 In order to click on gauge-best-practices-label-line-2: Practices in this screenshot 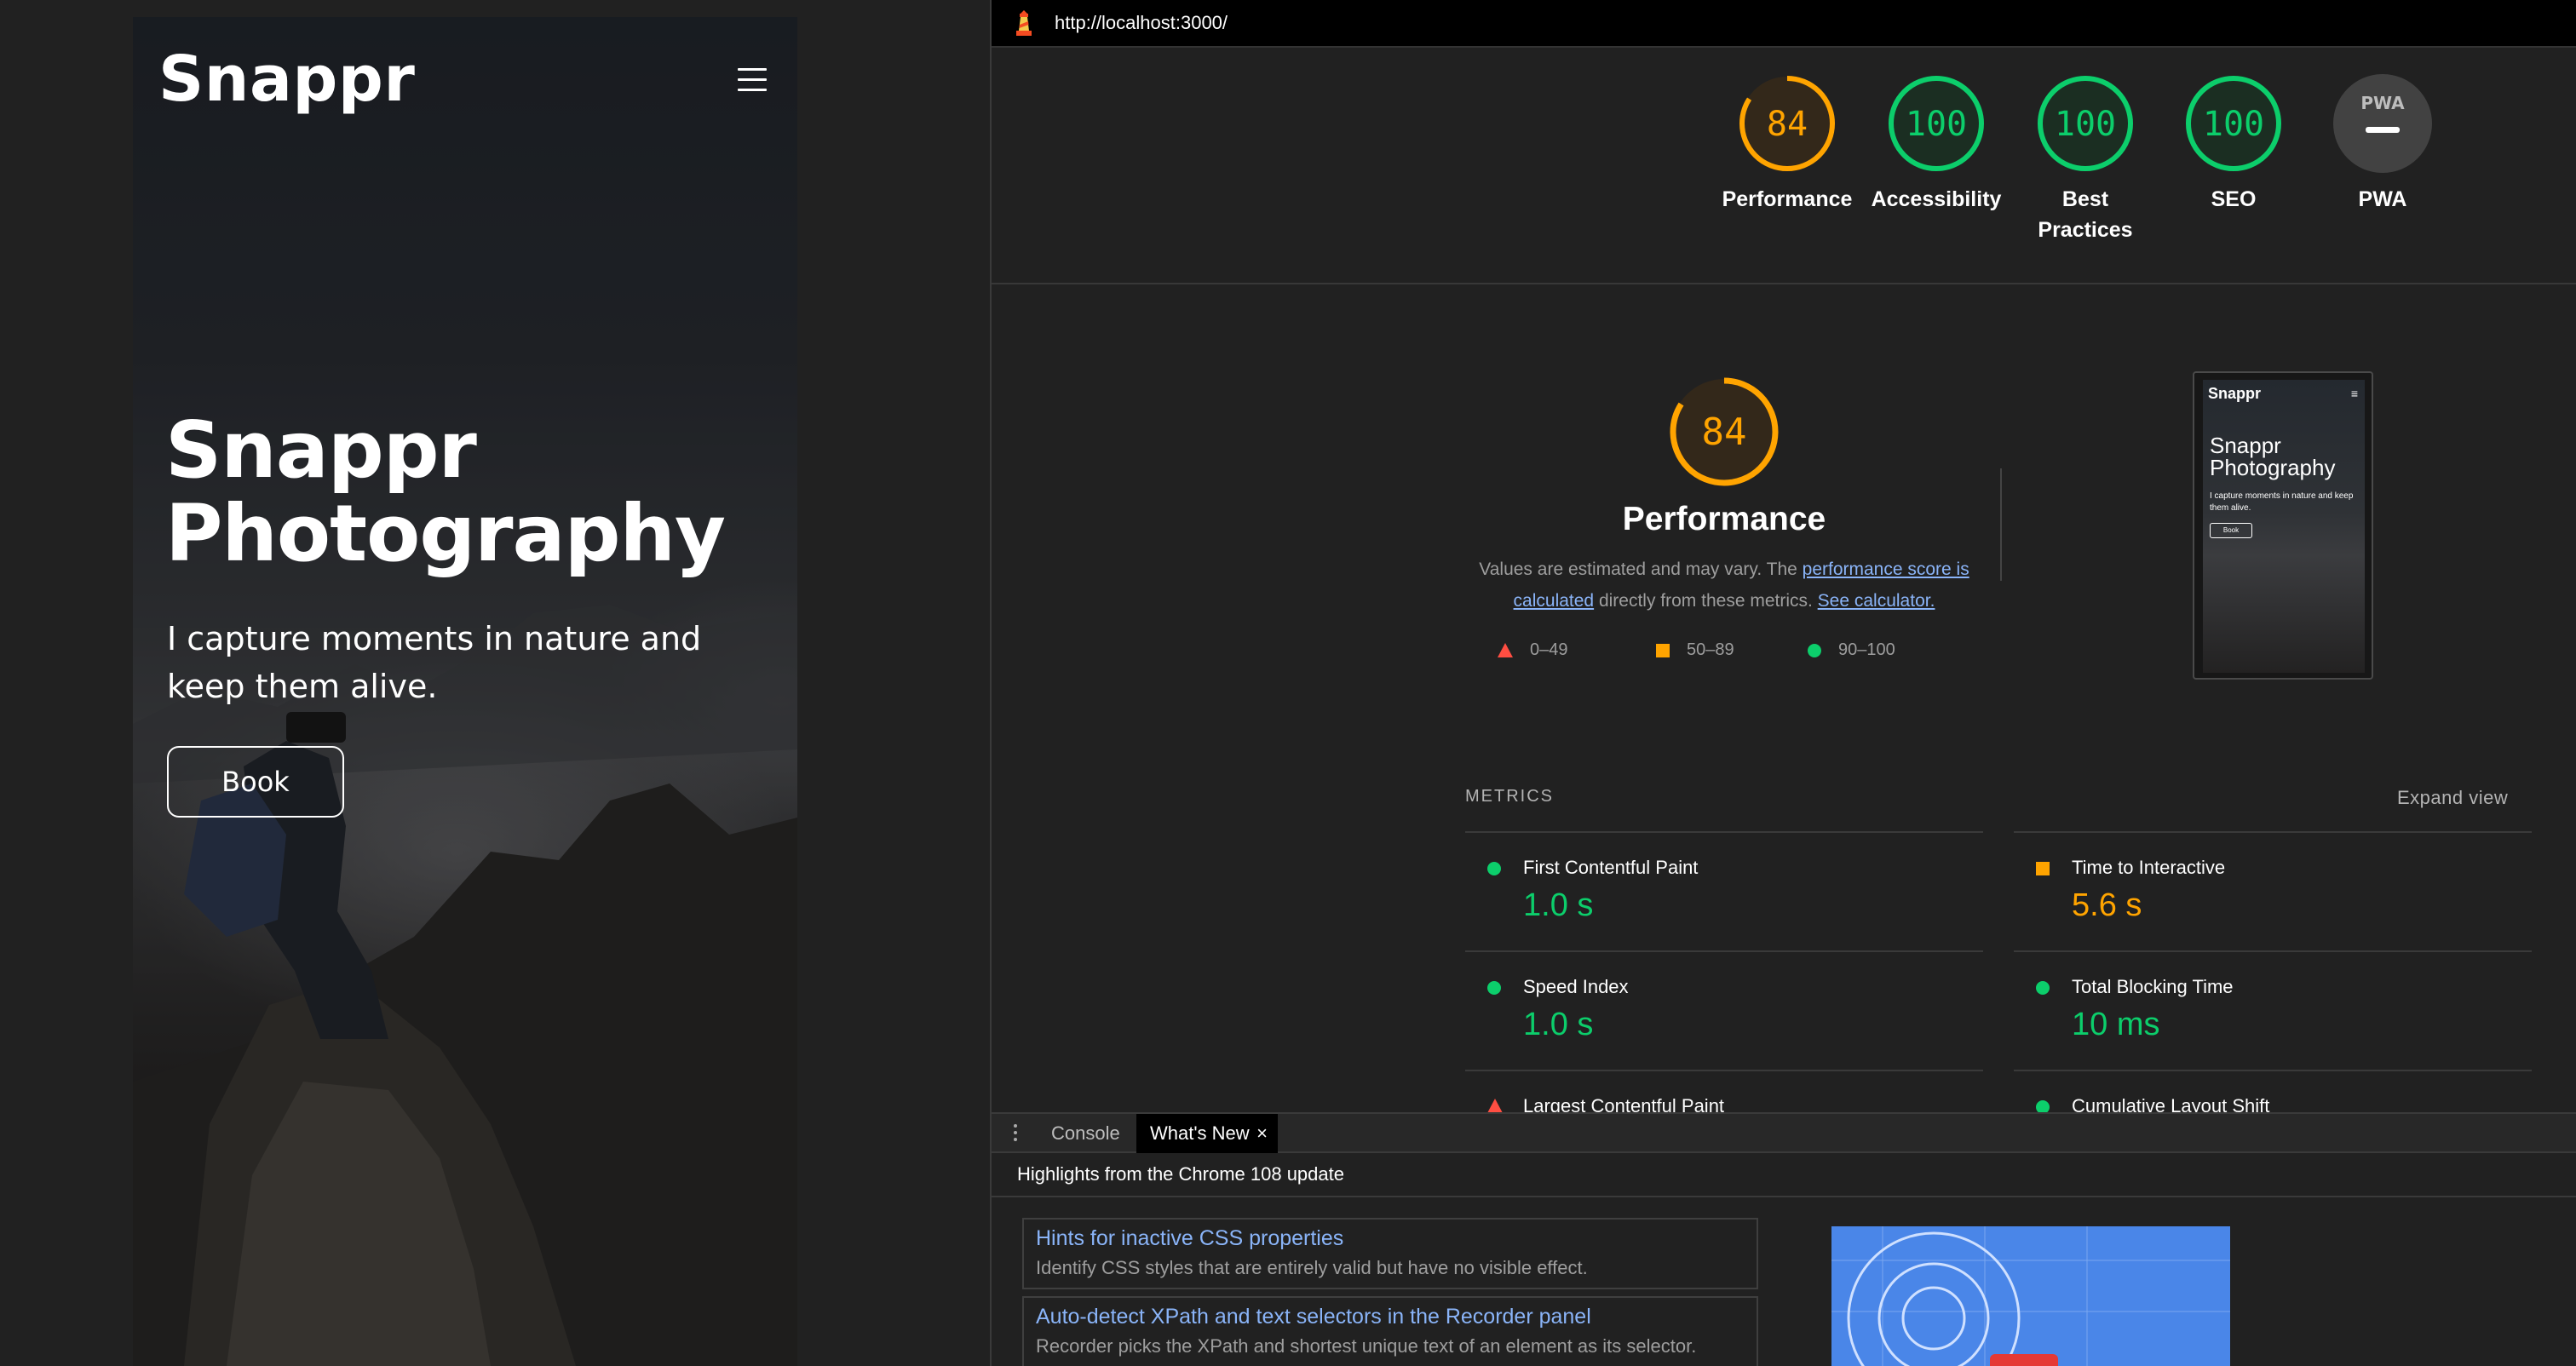, I will do `click(2086, 230)`.